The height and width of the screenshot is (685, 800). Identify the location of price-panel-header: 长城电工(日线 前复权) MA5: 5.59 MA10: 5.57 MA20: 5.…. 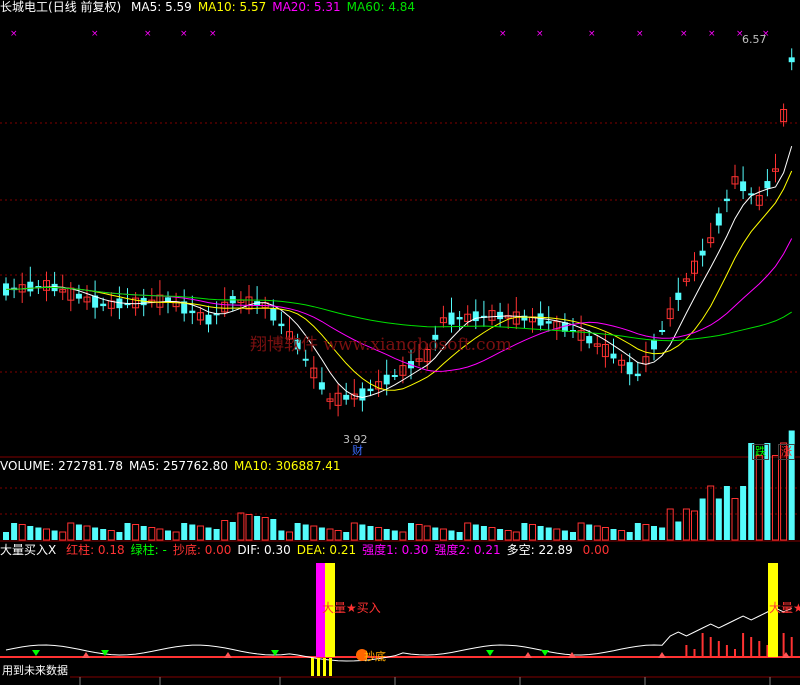
(213, 7).